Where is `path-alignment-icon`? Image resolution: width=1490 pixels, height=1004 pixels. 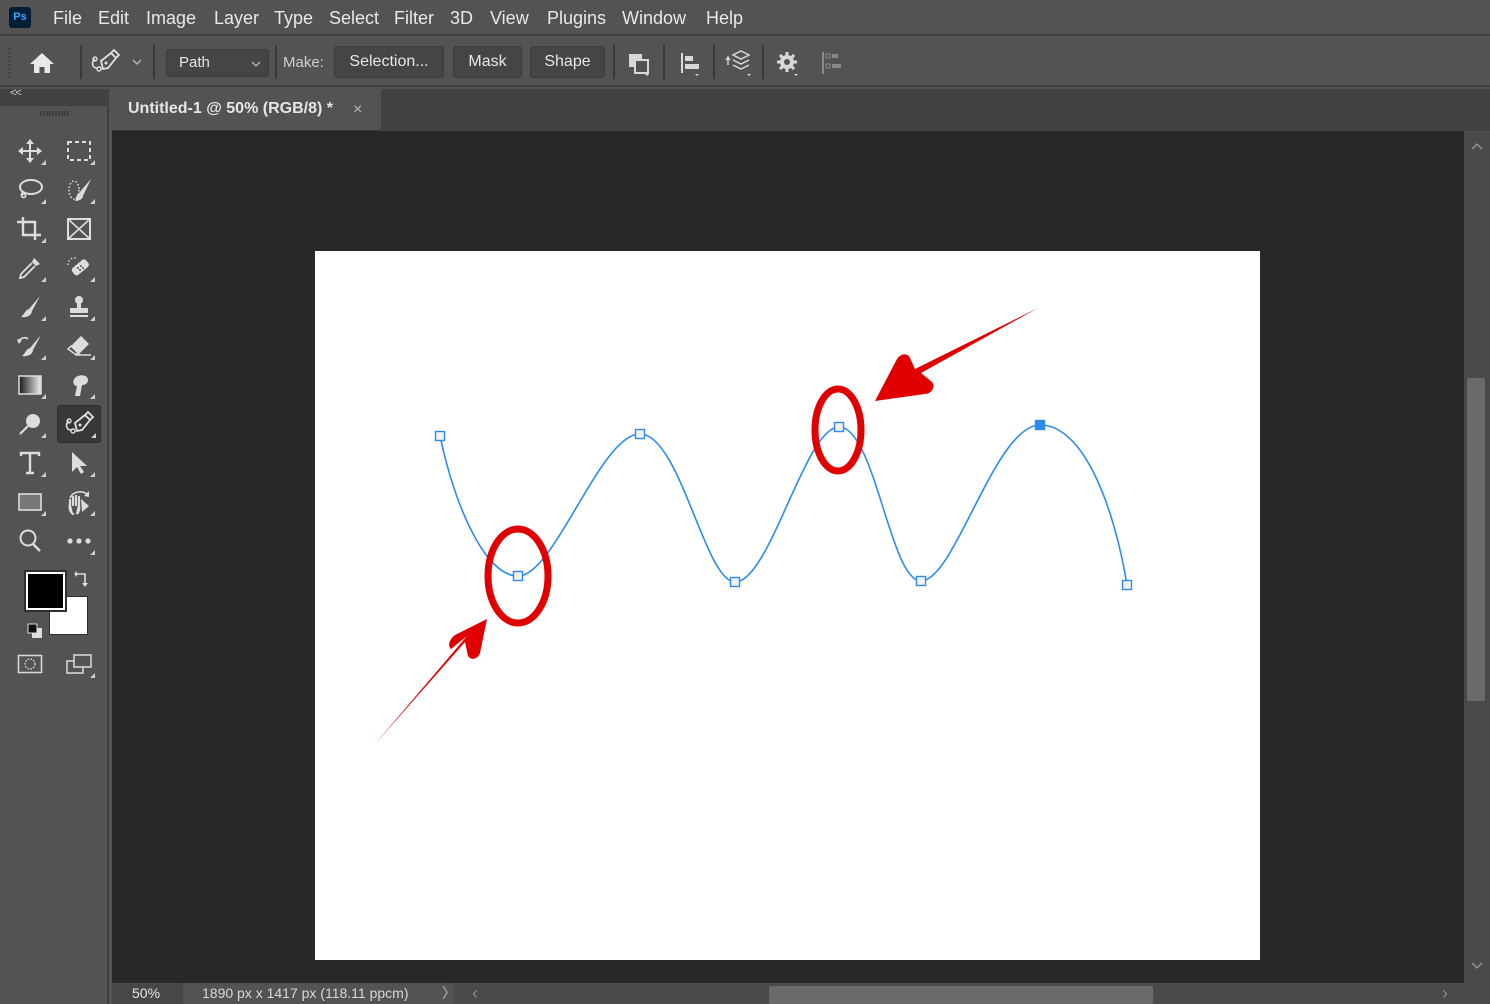
path-alignment-icon is located at coordinates (690, 64).